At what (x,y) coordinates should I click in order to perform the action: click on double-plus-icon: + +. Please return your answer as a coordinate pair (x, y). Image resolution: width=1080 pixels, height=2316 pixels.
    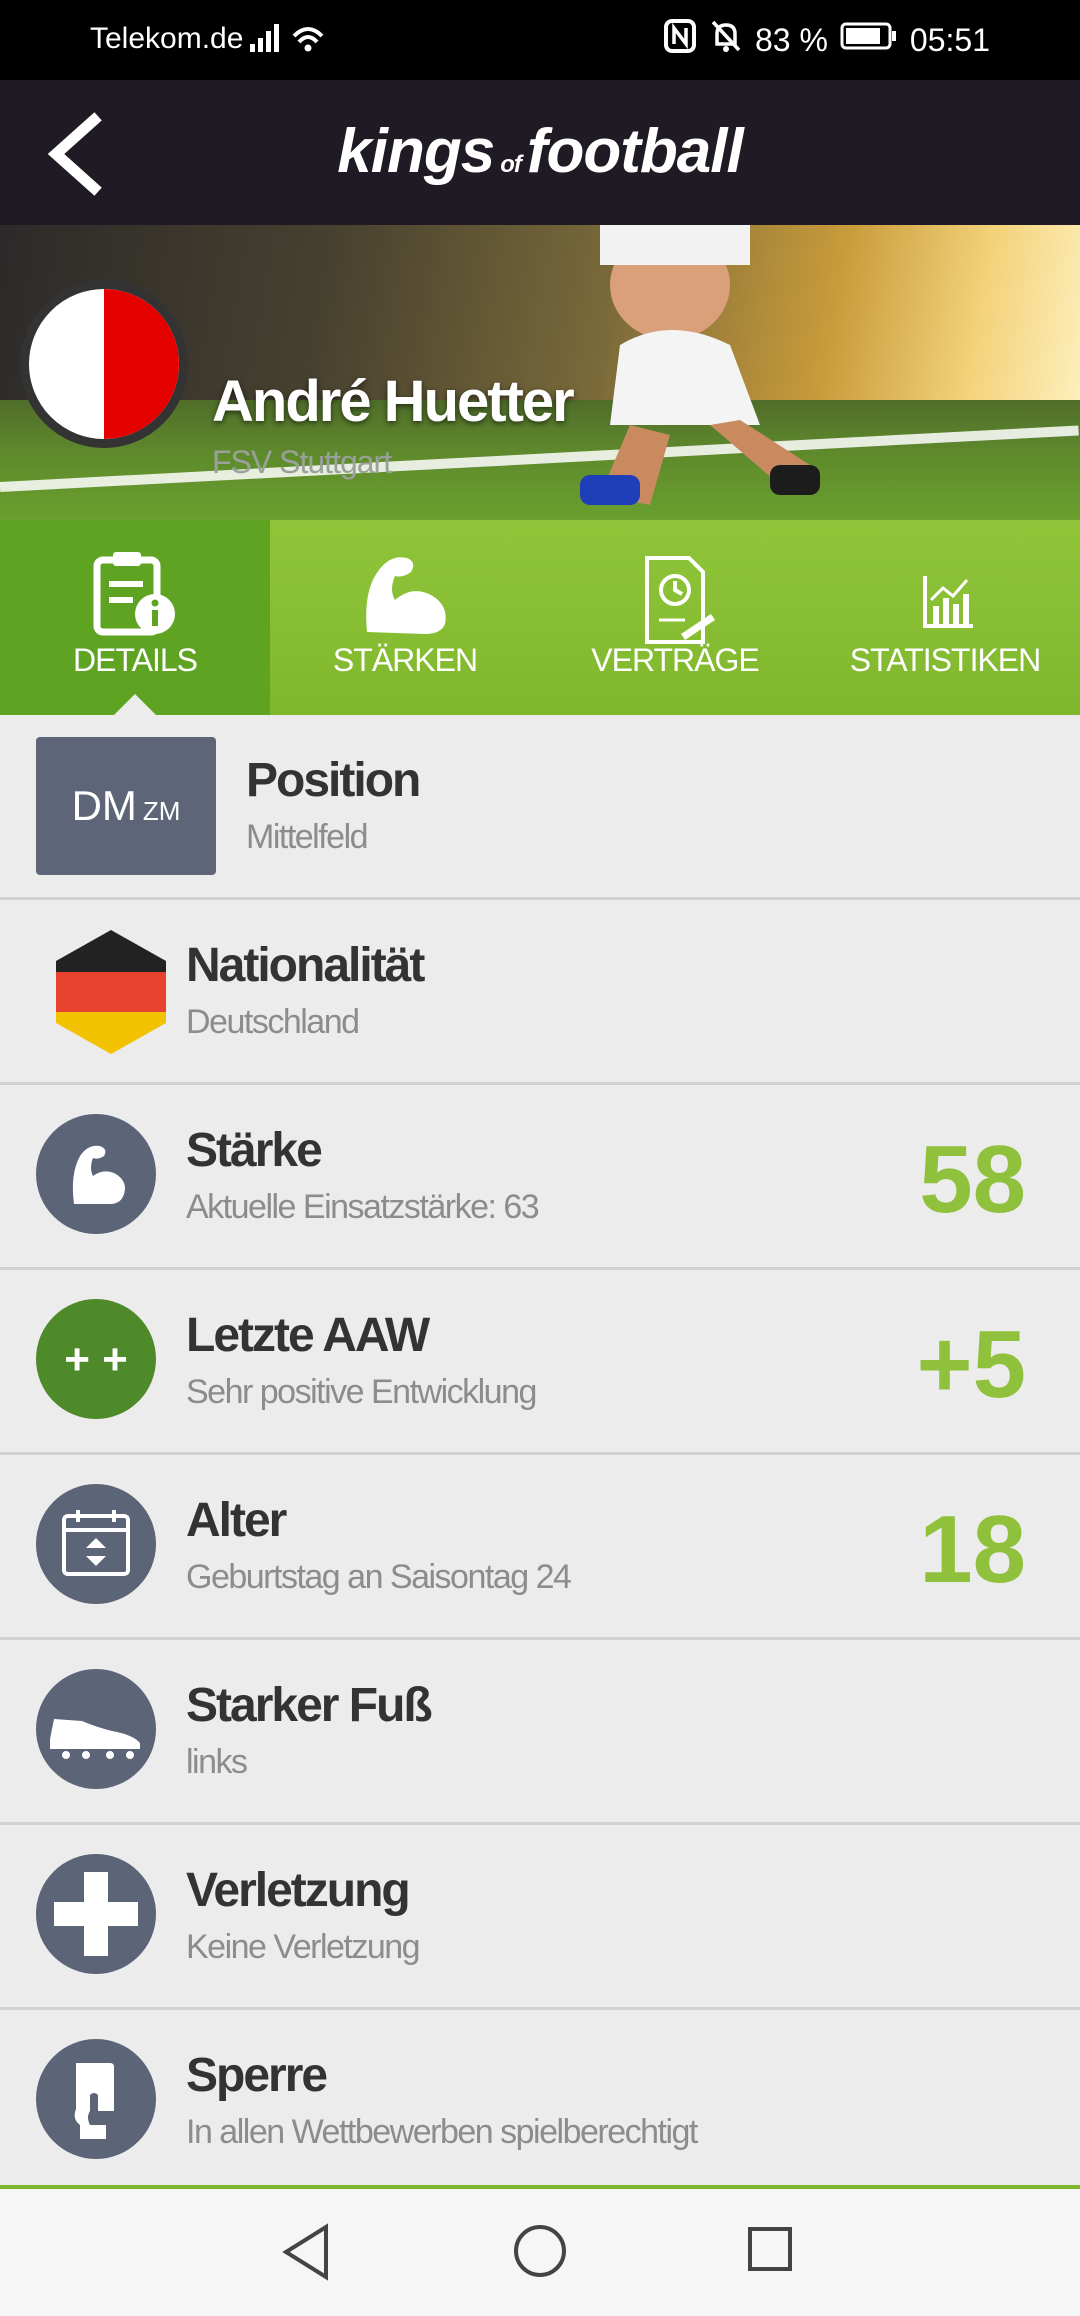
    Looking at the image, I should click on (96, 1359).